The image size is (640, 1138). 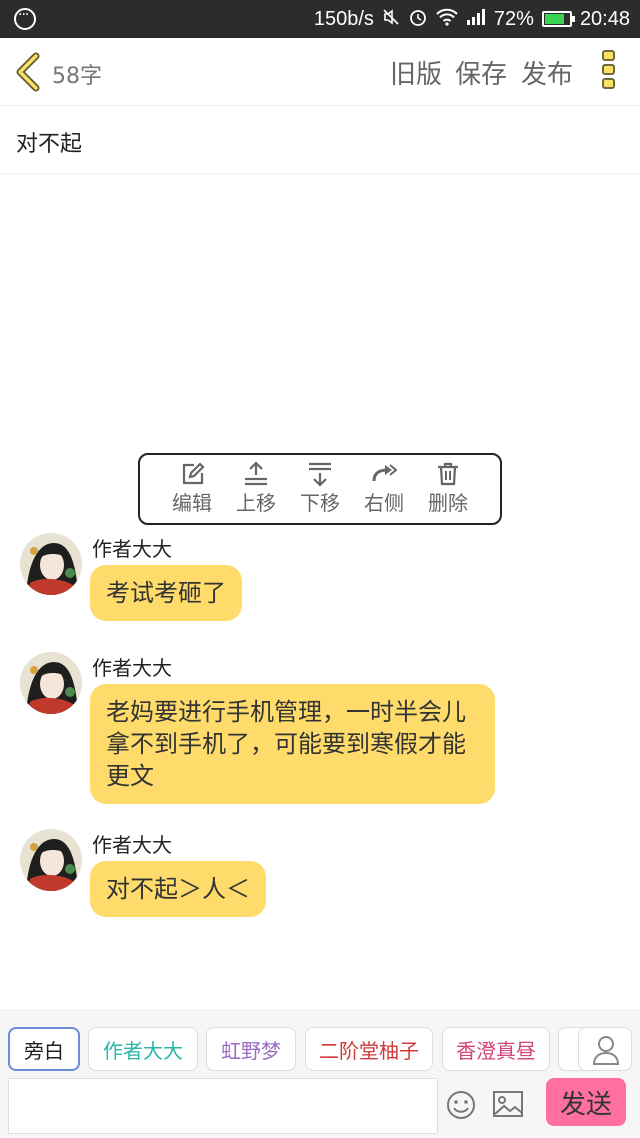 What do you see at coordinates (547, 72) in the screenshot?
I see `publish-button: 发布` at bounding box center [547, 72].